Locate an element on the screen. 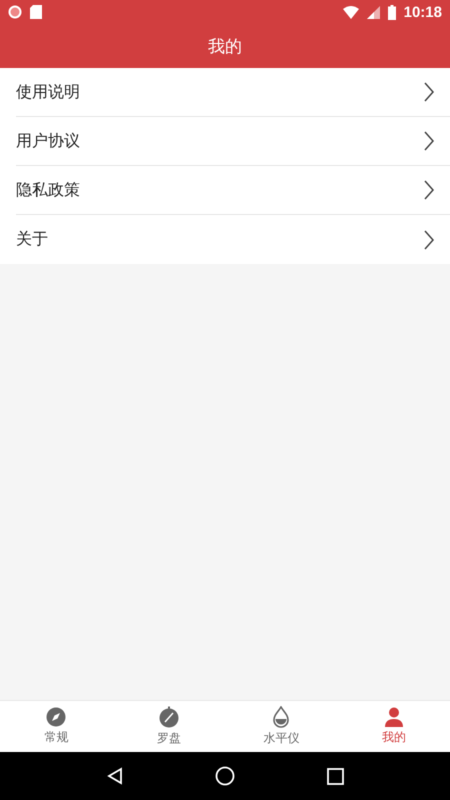 The height and width of the screenshot is (800, 450). recents-icon is located at coordinates (335, 776).